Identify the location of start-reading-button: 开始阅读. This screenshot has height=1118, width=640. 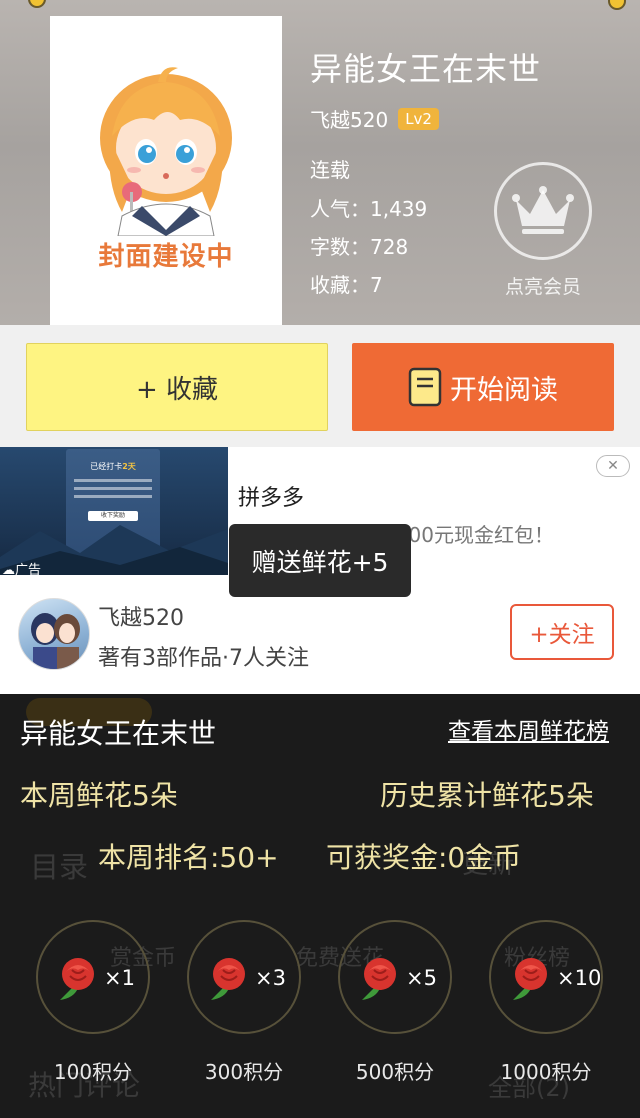
(483, 387).